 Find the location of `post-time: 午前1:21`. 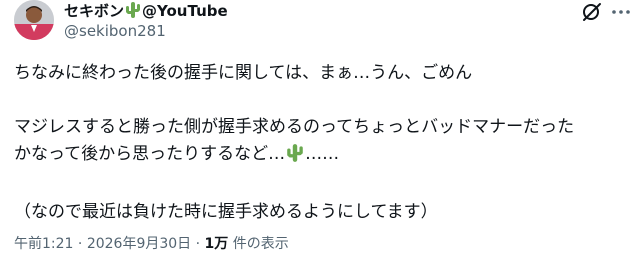

post-time: 午前1:21 is located at coordinates (43, 244).